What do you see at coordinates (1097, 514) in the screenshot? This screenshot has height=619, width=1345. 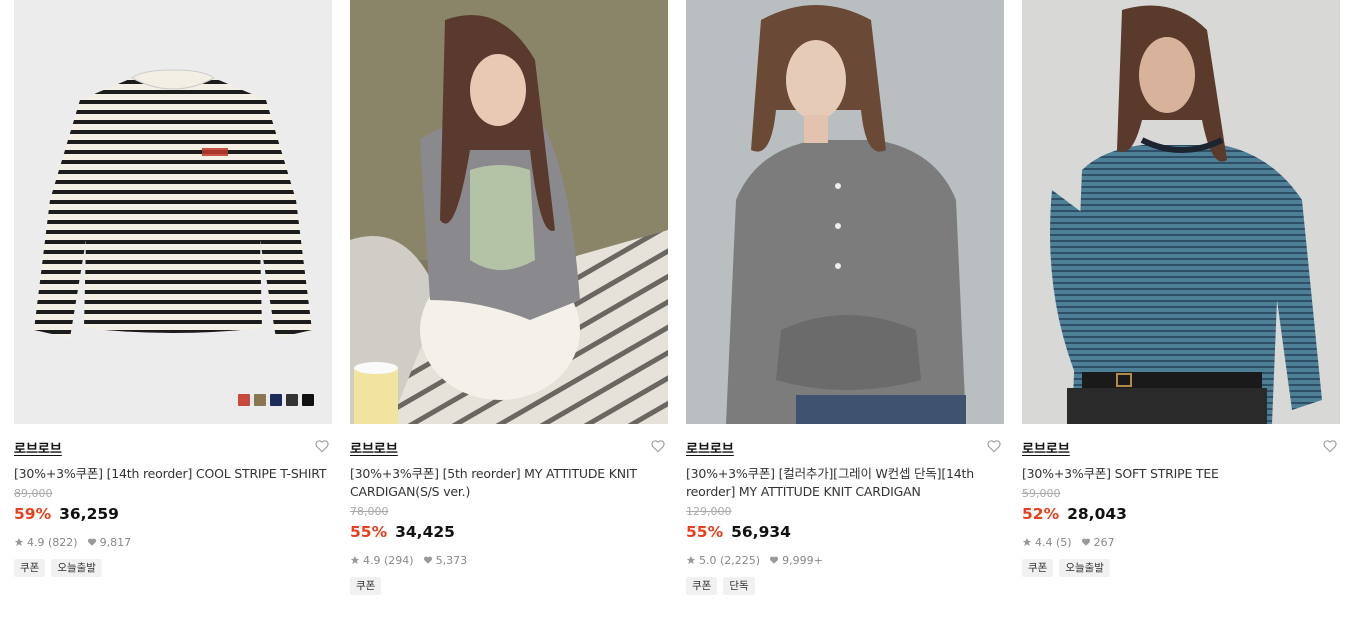 I see `sale-price: 28,043` at bounding box center [1097, 514].